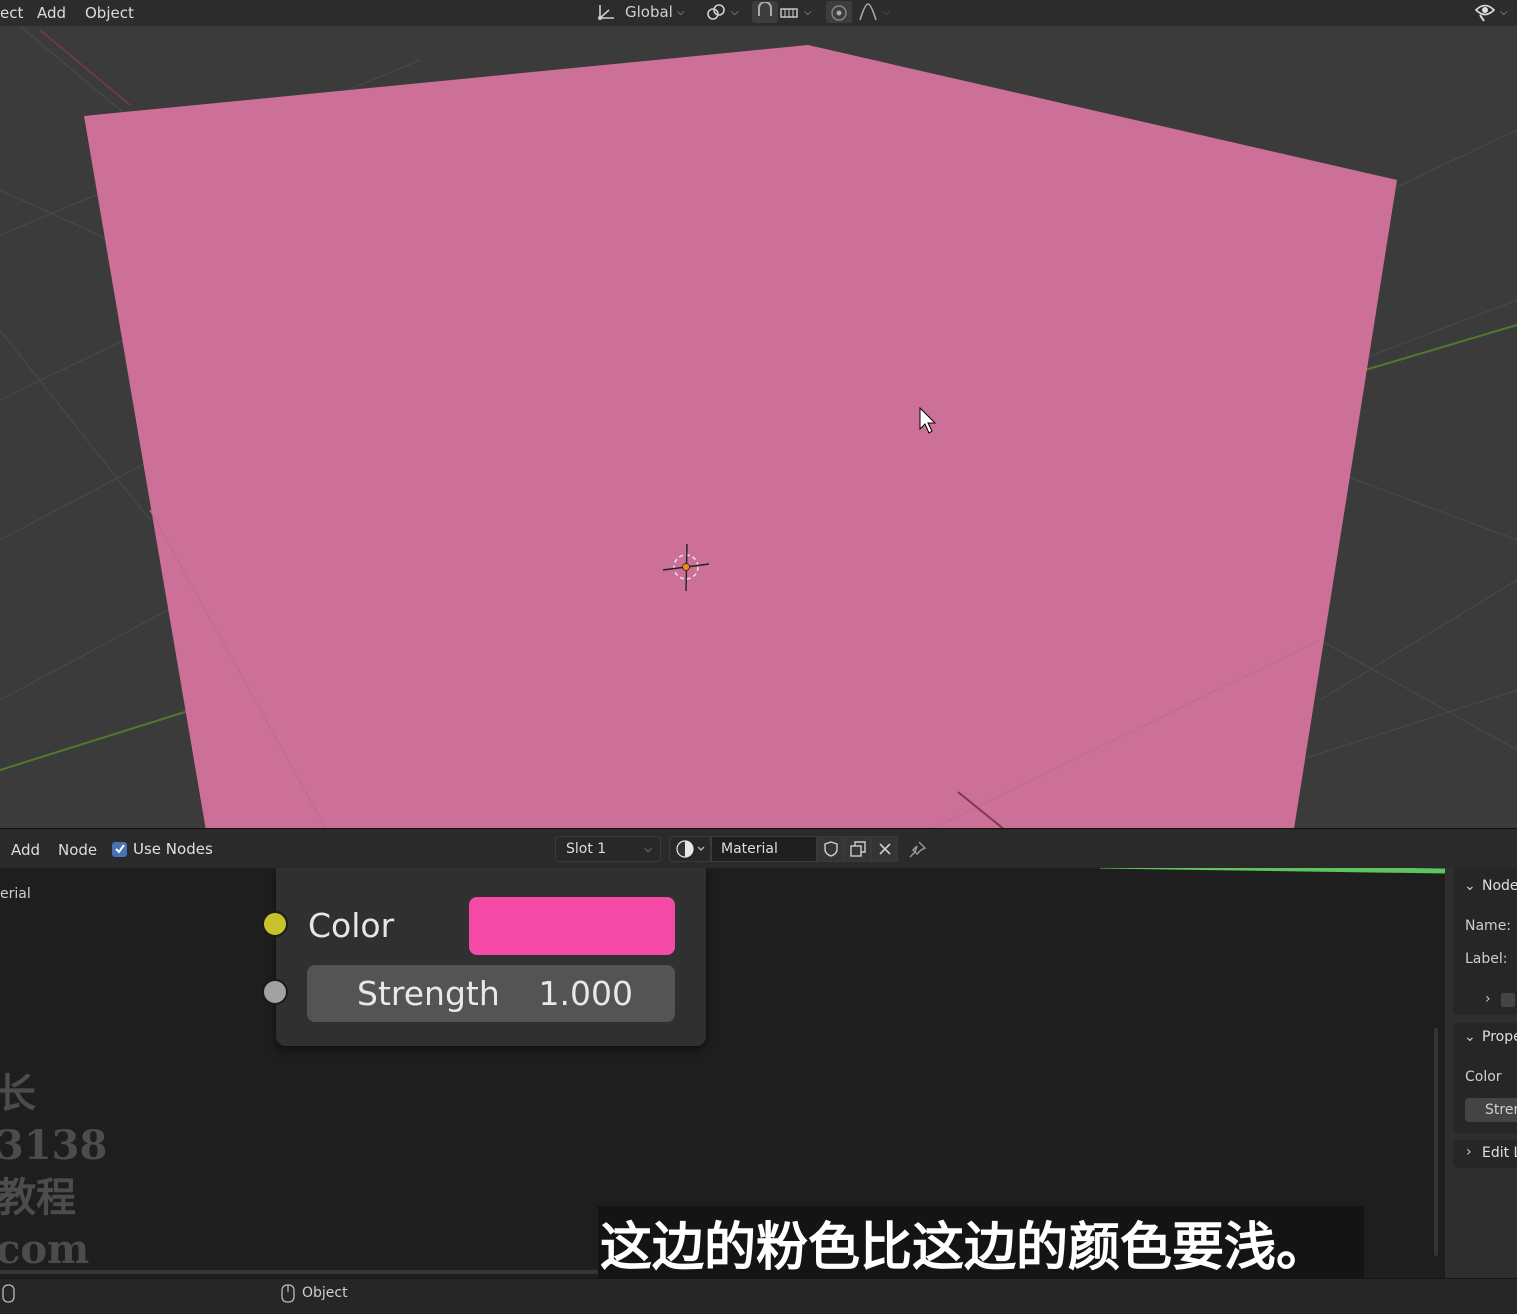 The height and width of the screenshot is (1314, 1517). I want to click on transform-axes-icon, so click(606, 12).